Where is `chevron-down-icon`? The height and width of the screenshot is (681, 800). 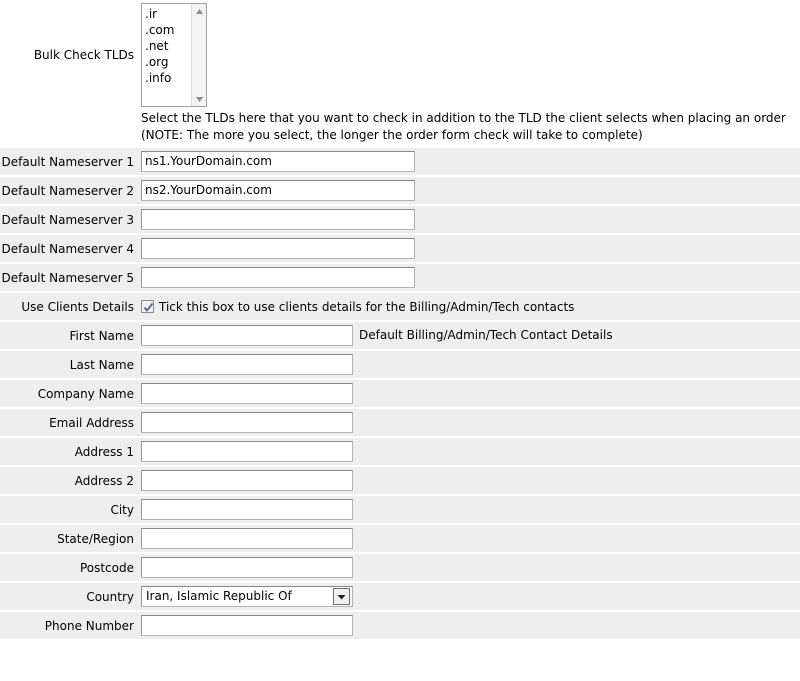 chevron-down-icon is located at coordinates (341, 596).